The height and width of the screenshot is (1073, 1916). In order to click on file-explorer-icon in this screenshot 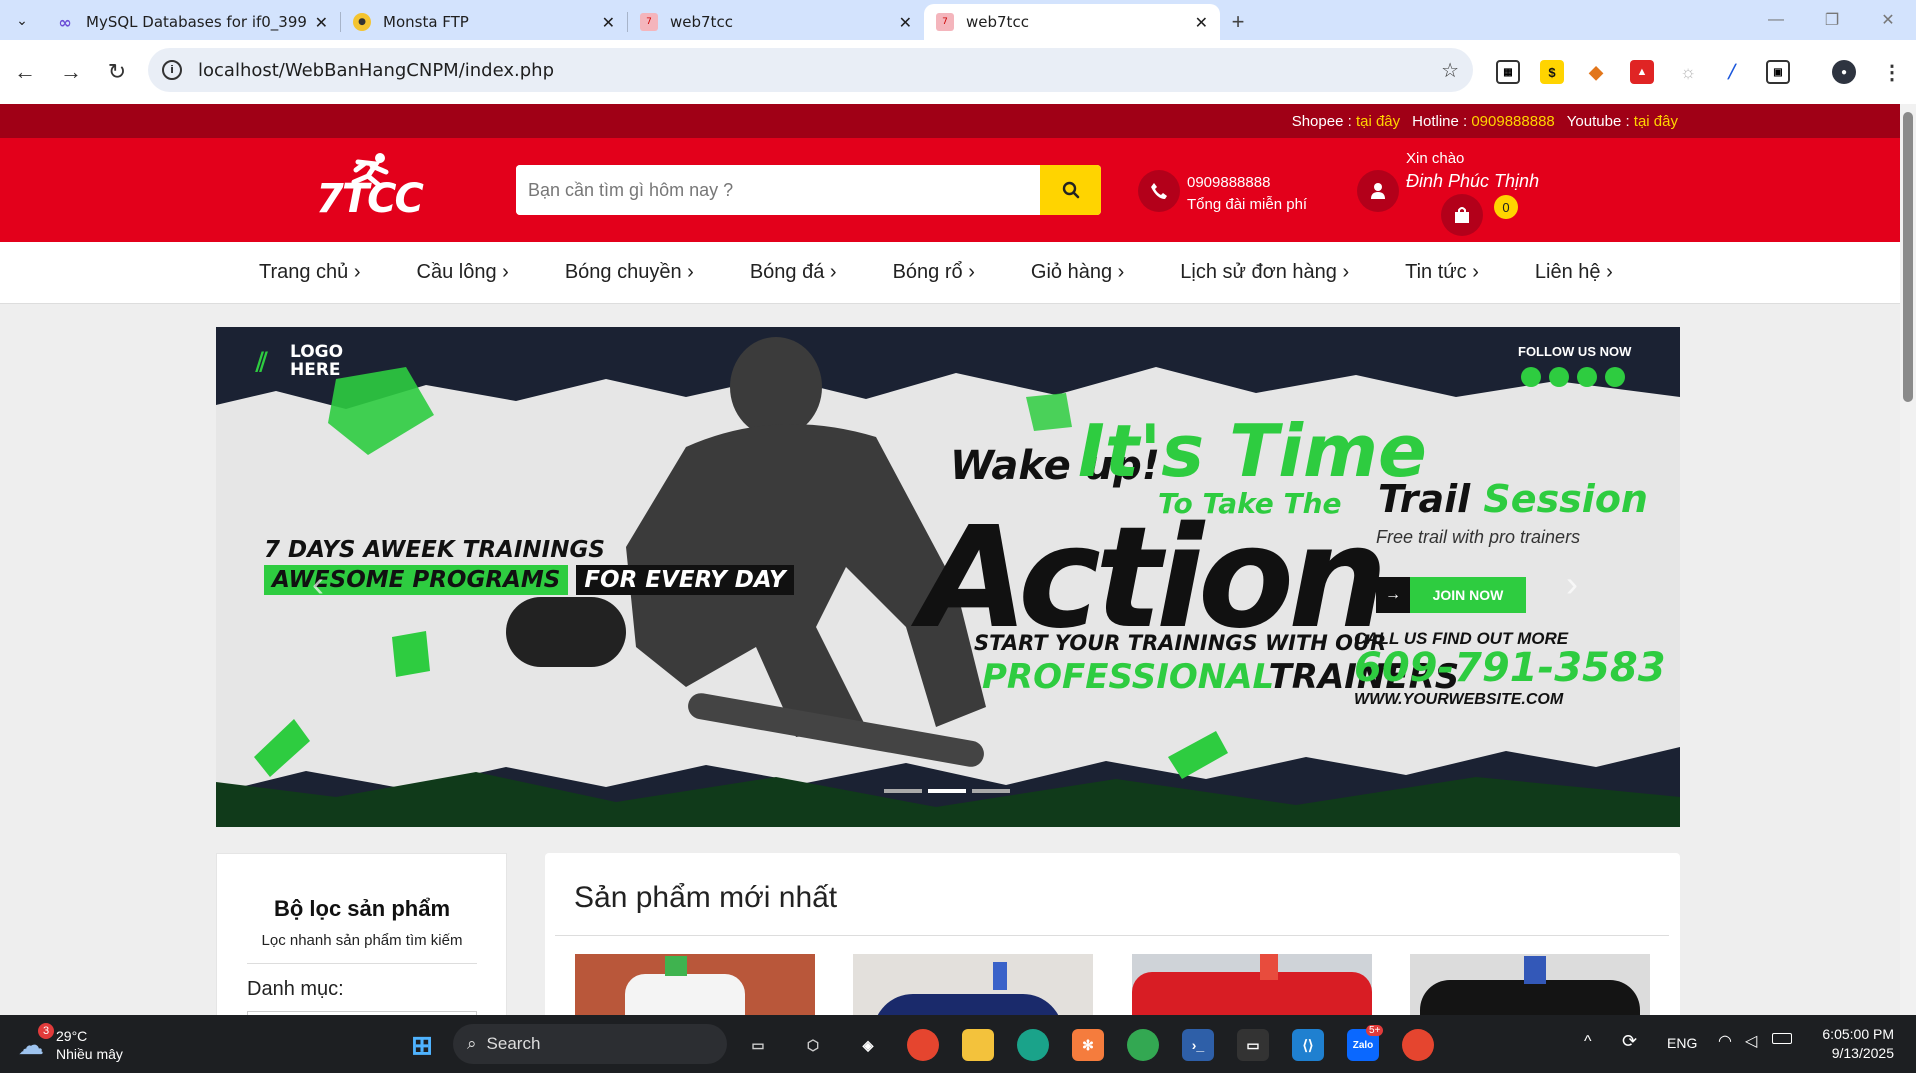, I will do `click(978, 1045)`.